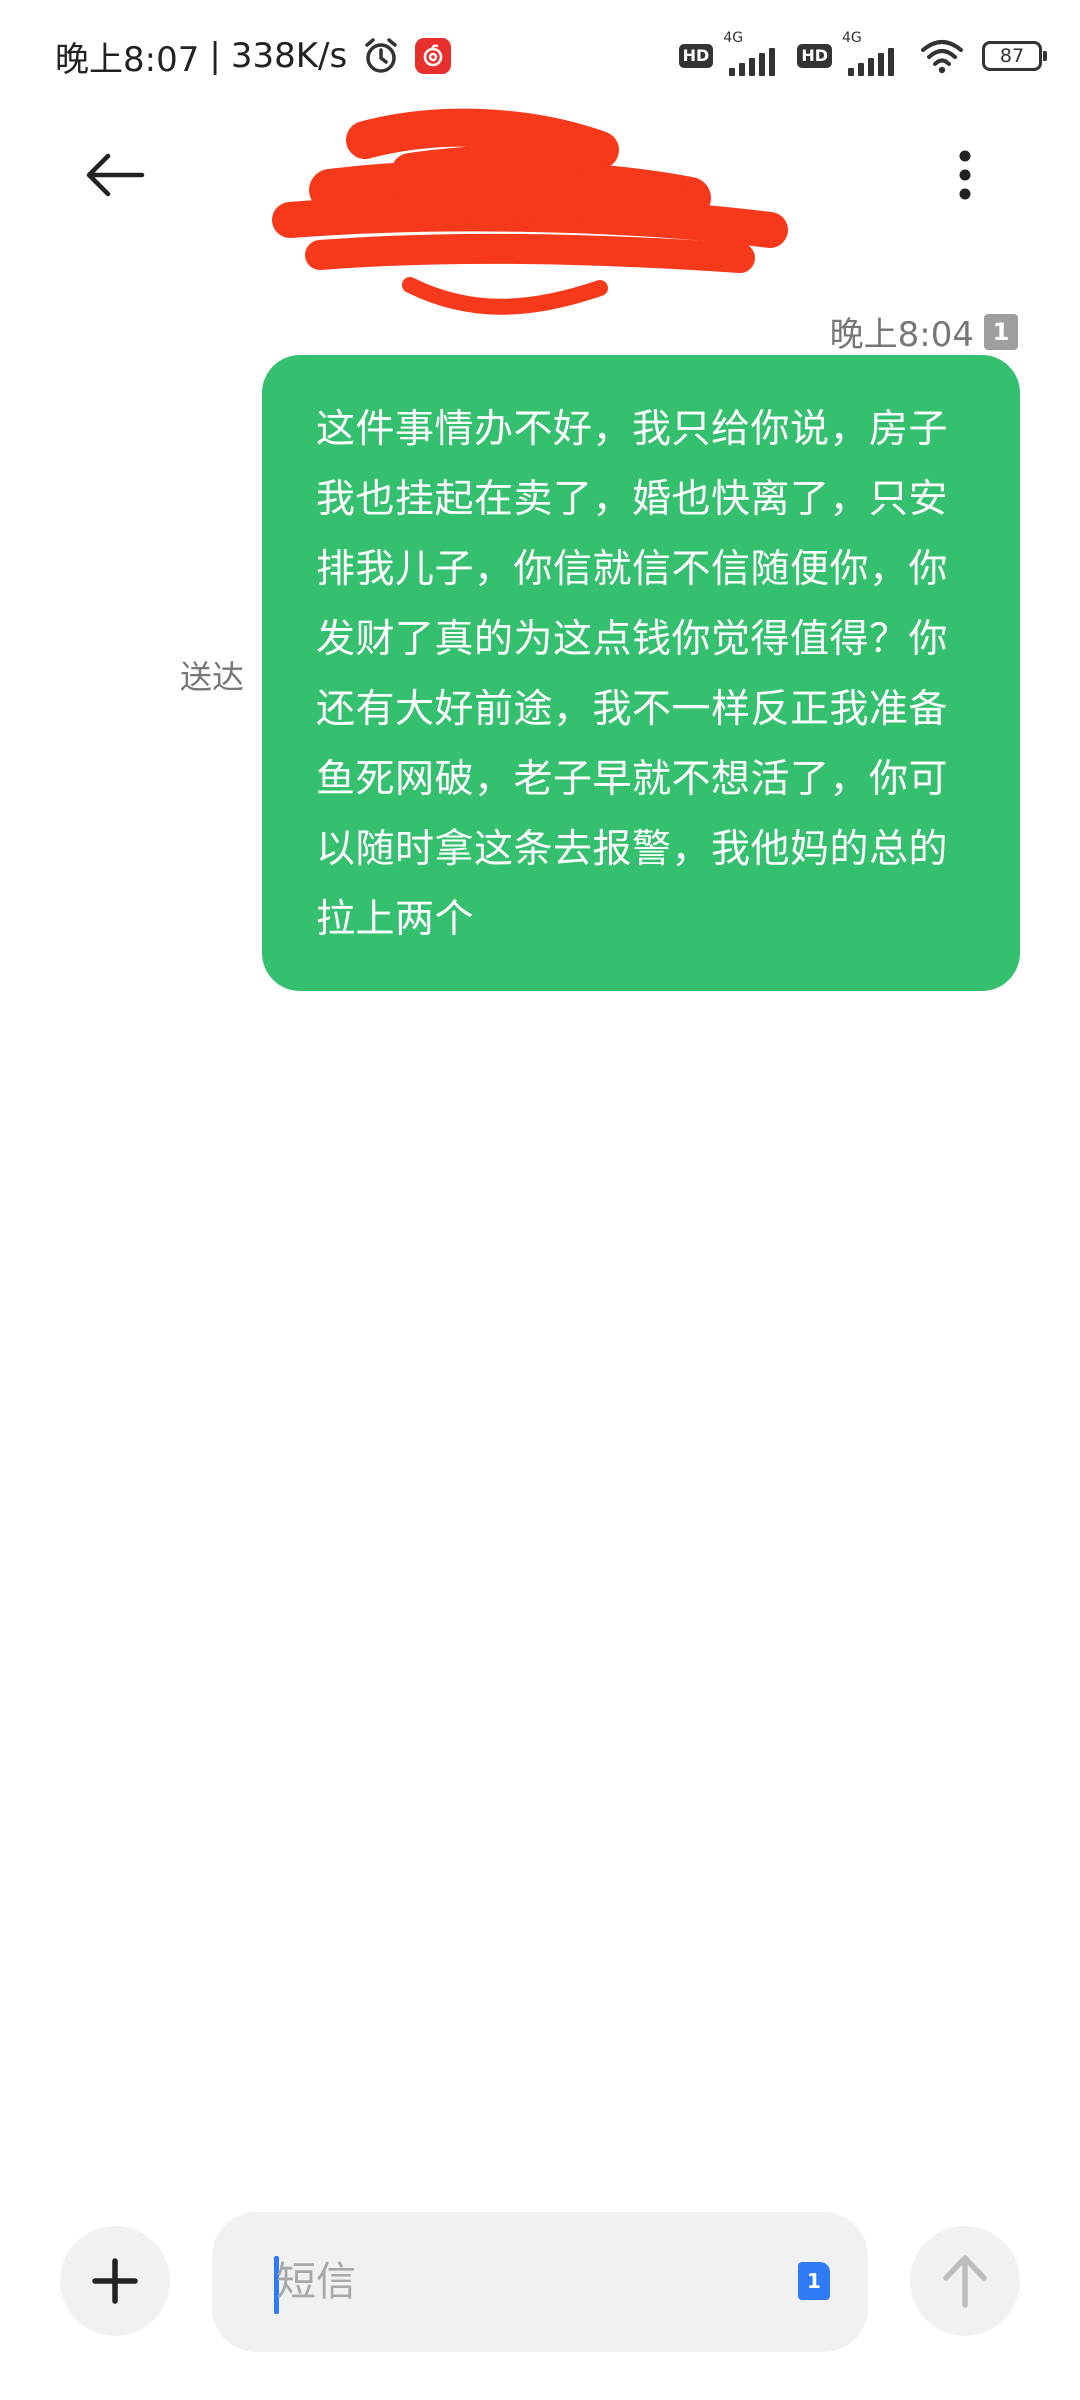  What do you see at coordinates (212, 677) in the screenshot?
I see `delivery-status: 送达` at bounding box center [212, 677].